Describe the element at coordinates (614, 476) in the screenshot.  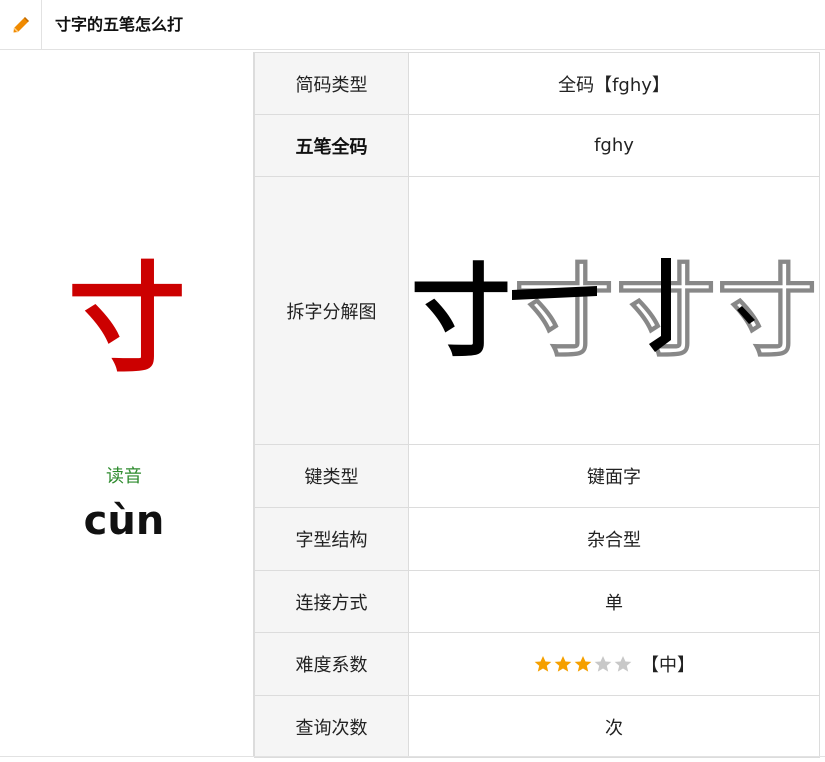
I see `row-value-key-type: 键面字` at that location.